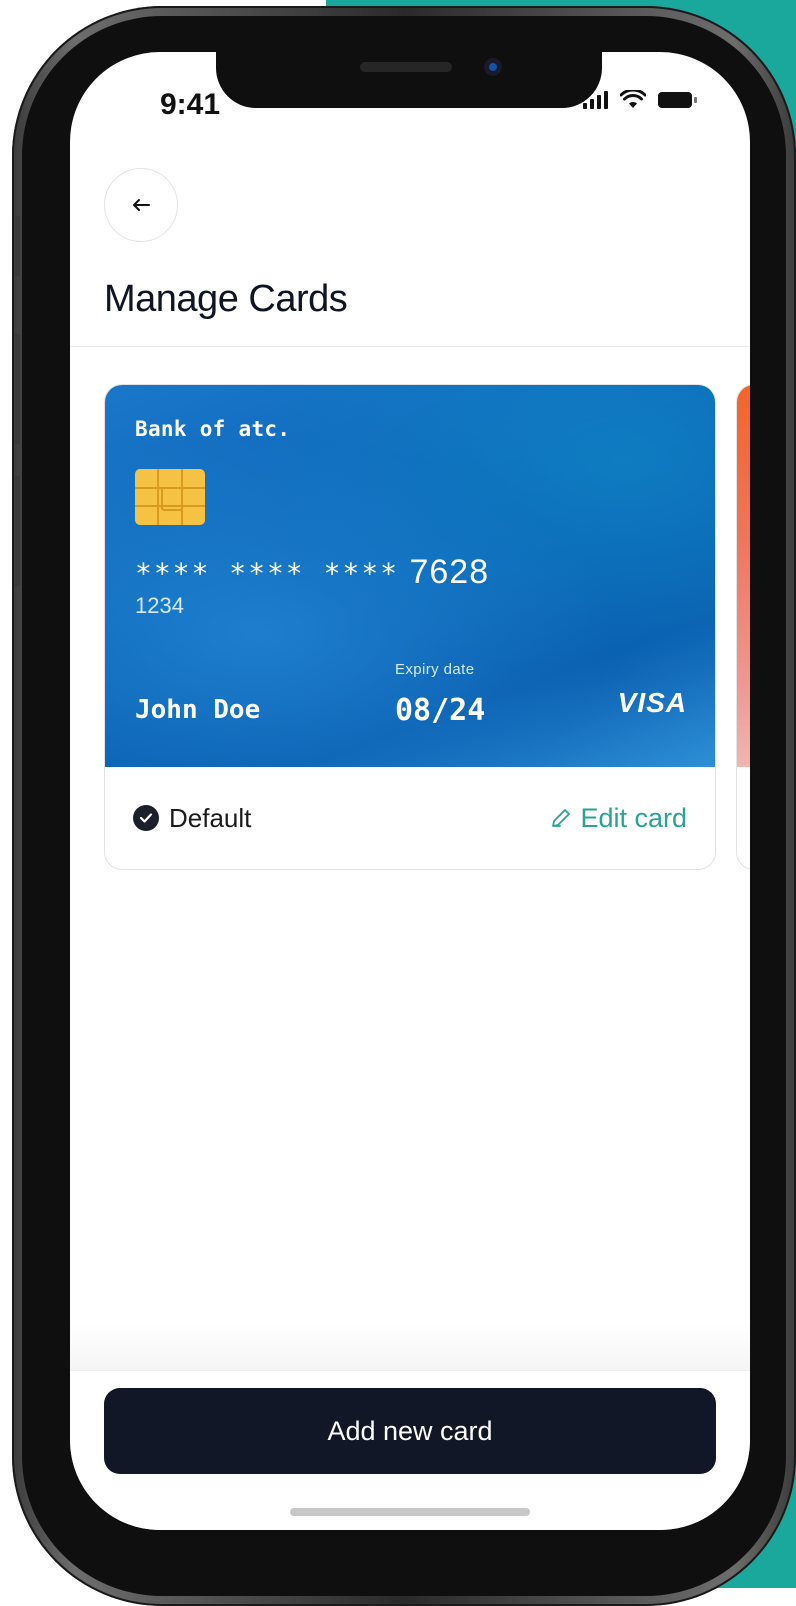 Image resolution: width=796 pixels, height=1606 pixels. Describe the element at coordinates (213, 429) in the screenshot. I see `bank-name: Bank of atc.` at that location.